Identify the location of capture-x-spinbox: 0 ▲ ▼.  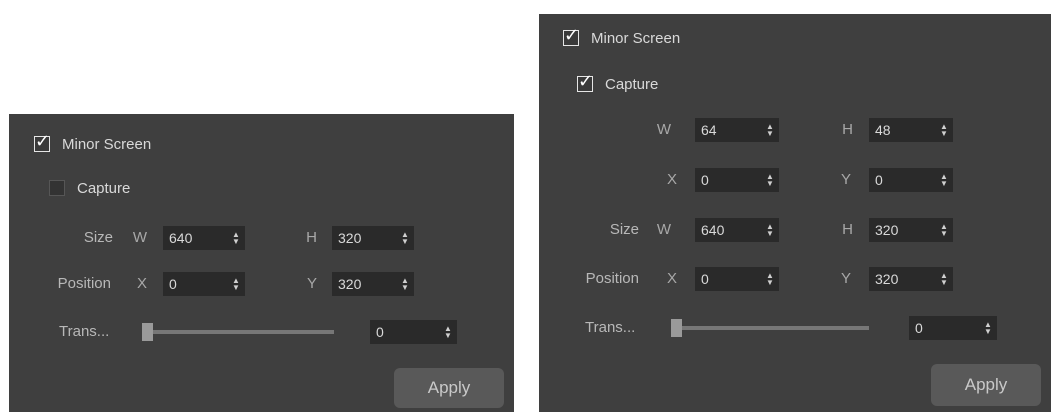
(737, 180).